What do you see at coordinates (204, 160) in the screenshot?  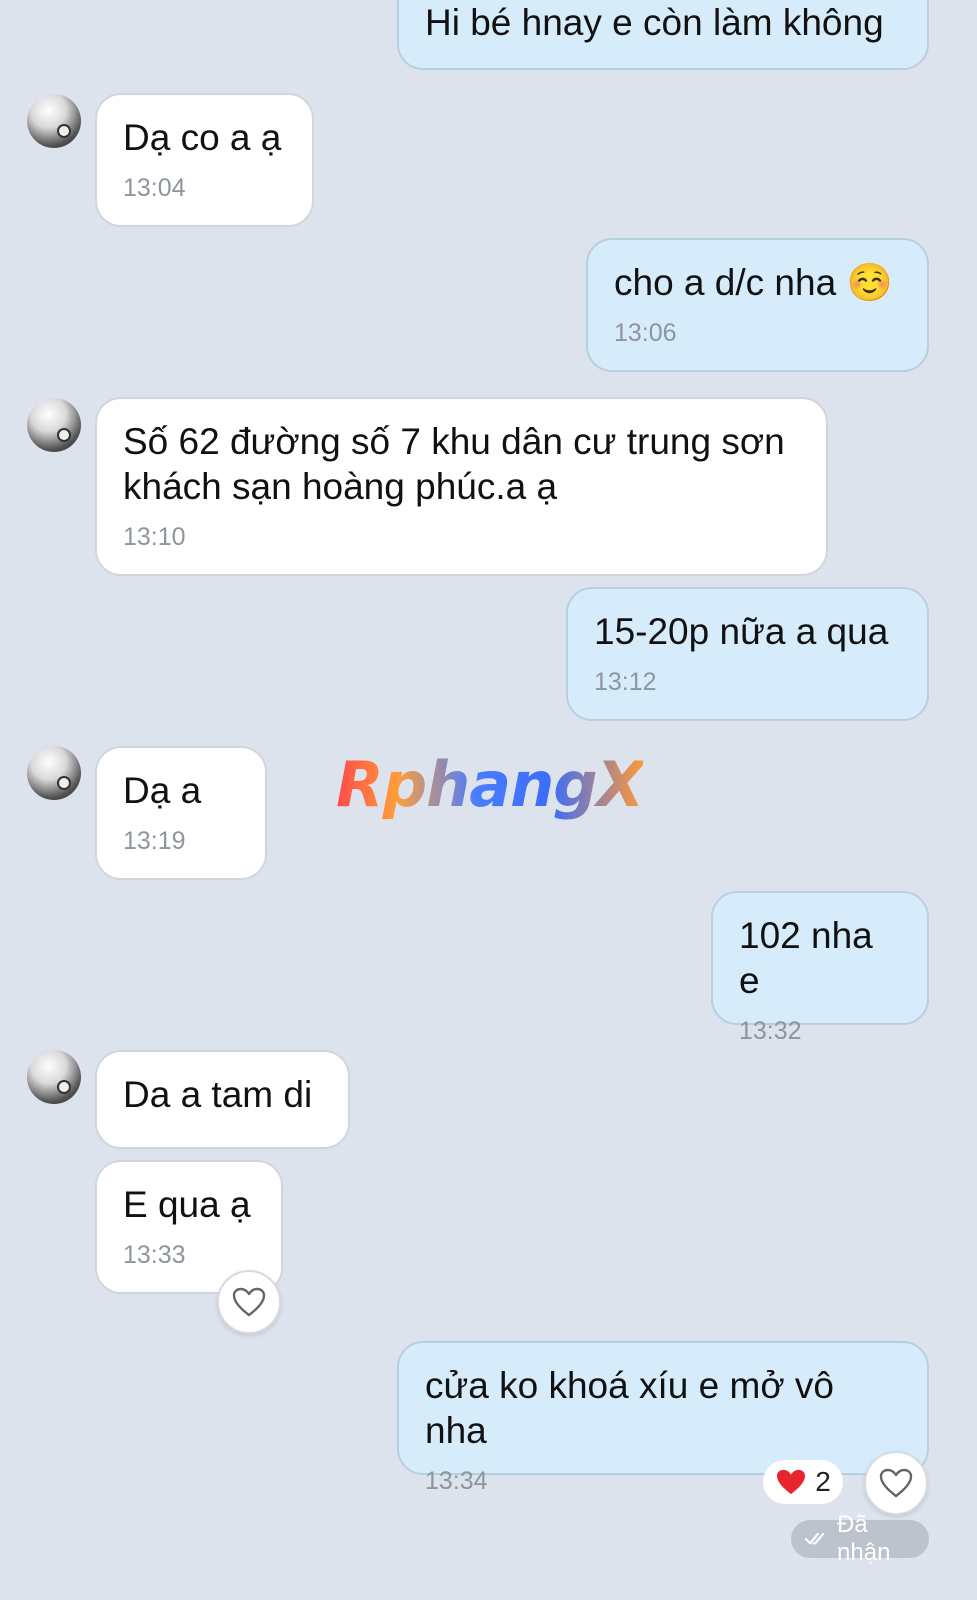 I see `message-bubble-incoming: Dạ co a ạ 13:04` at bounding box center [204, 160].